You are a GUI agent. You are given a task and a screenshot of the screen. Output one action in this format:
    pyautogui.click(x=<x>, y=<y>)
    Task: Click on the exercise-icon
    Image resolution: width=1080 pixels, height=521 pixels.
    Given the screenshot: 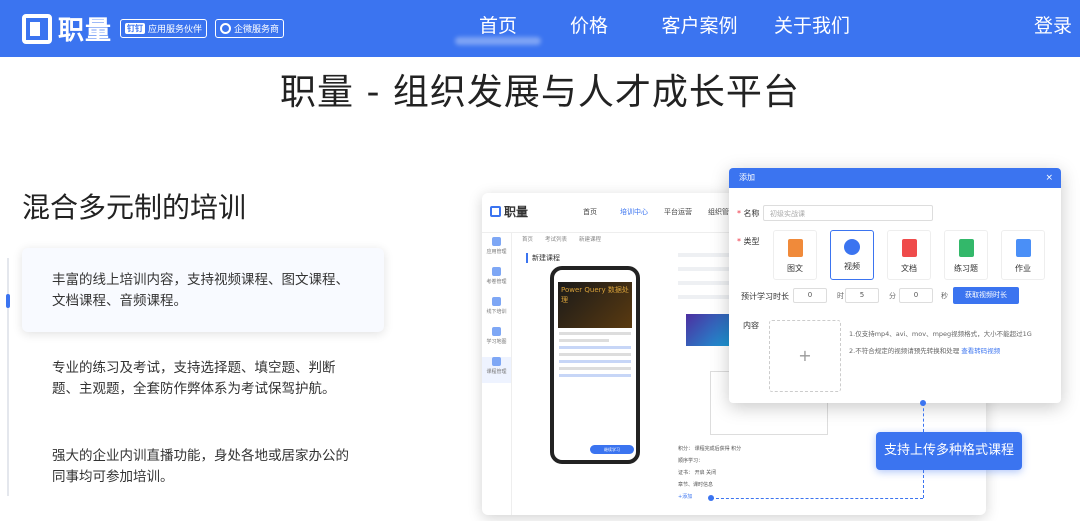 What is the action you would take?
    pyautogui.click(x=966, y=248)
    